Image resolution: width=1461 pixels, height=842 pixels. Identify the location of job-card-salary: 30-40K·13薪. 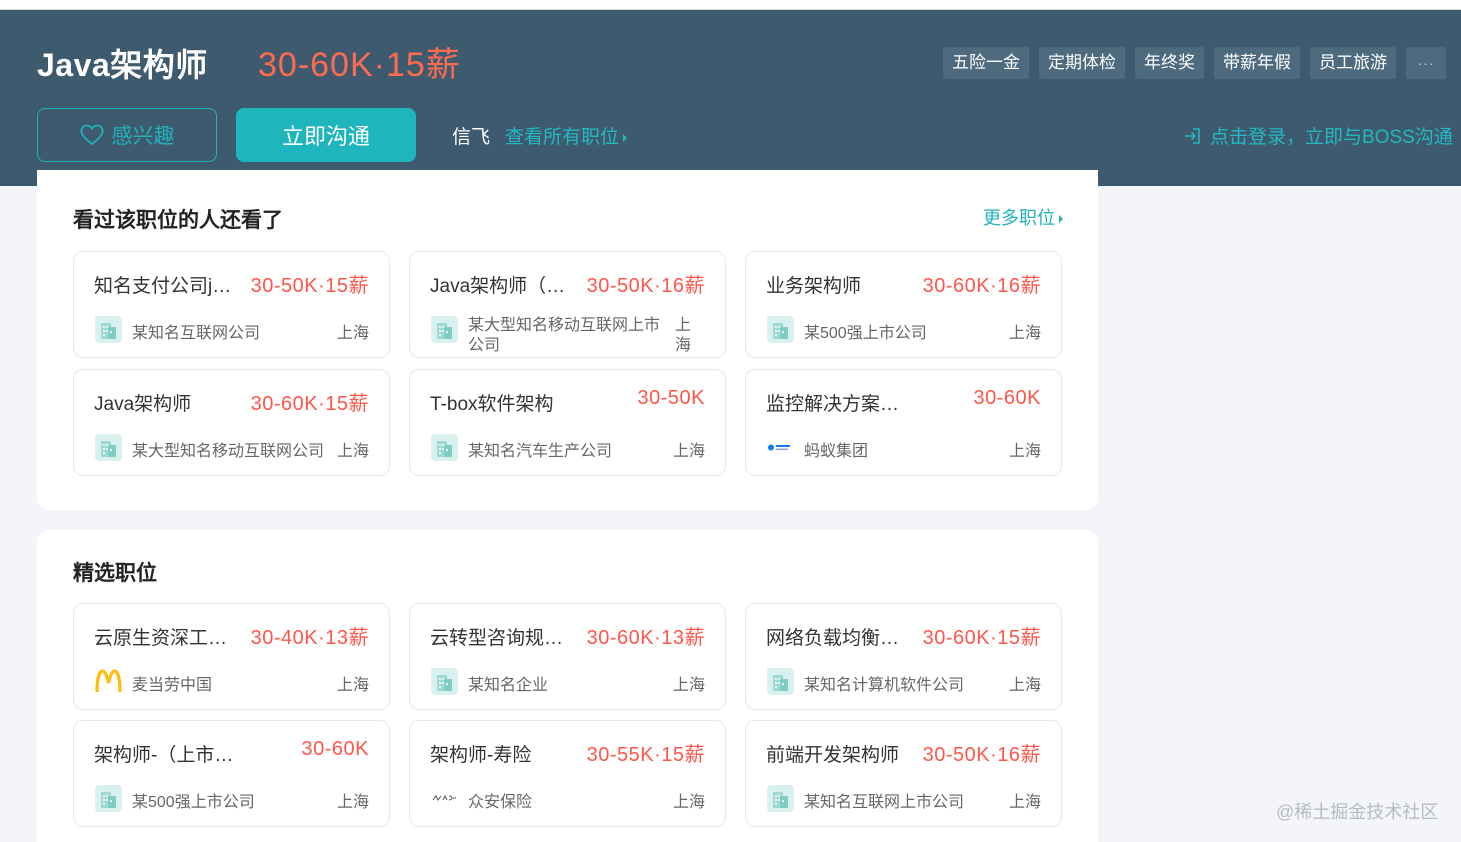
(309, 638).